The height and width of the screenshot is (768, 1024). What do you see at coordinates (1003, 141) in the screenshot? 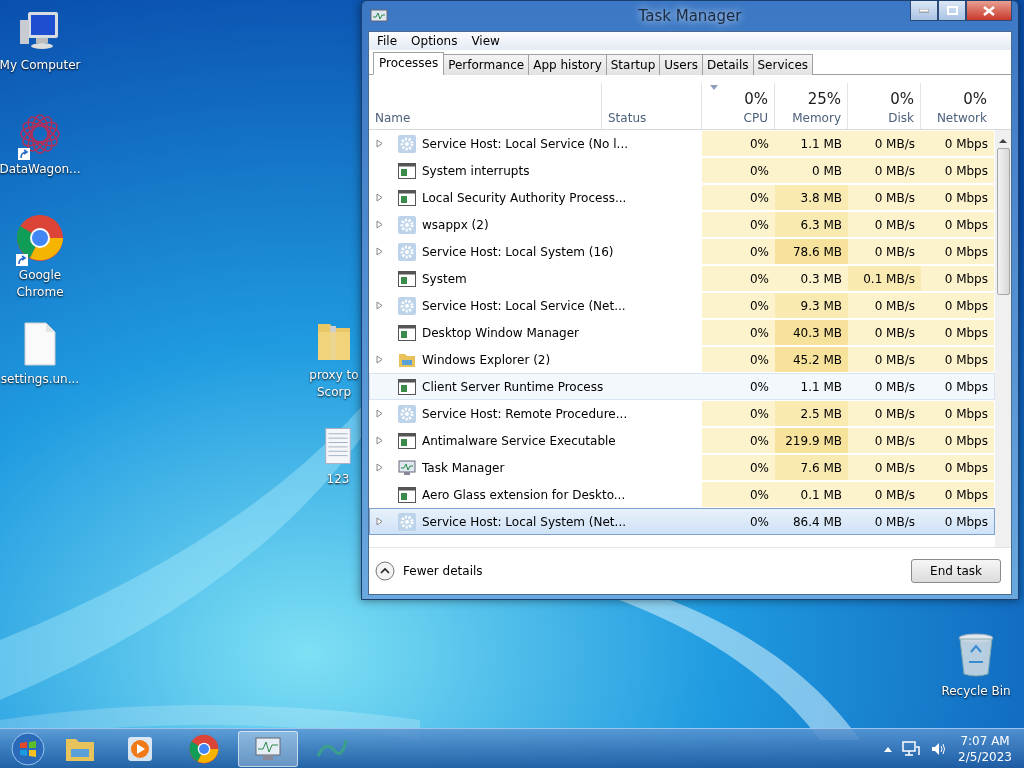
I see `scroll-up-icon` at bounding box center [1003, 141].